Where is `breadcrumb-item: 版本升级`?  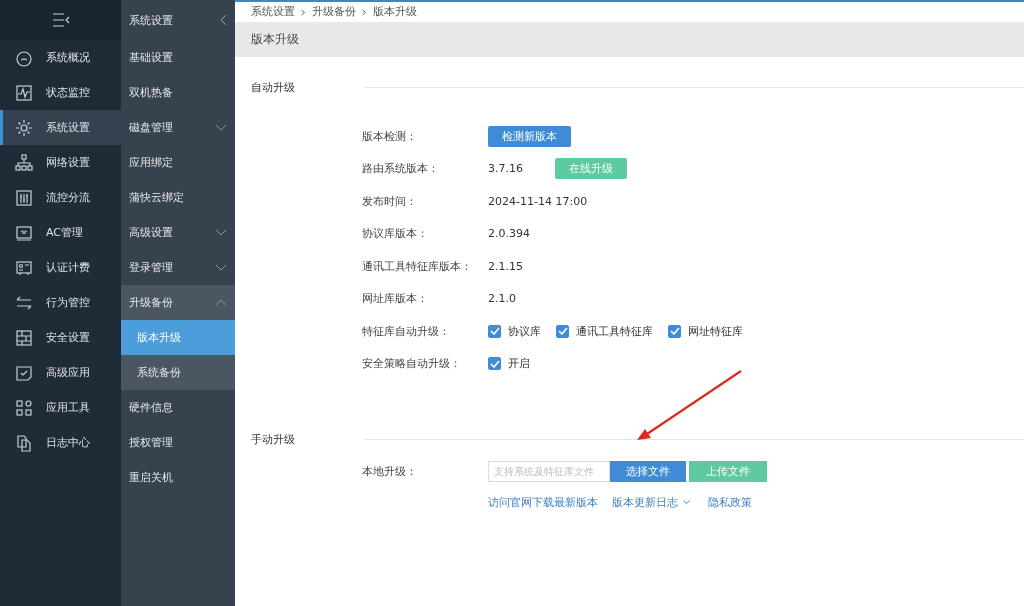 breadcrumb-item: 版本升级 is located at coordinates (395, 12).